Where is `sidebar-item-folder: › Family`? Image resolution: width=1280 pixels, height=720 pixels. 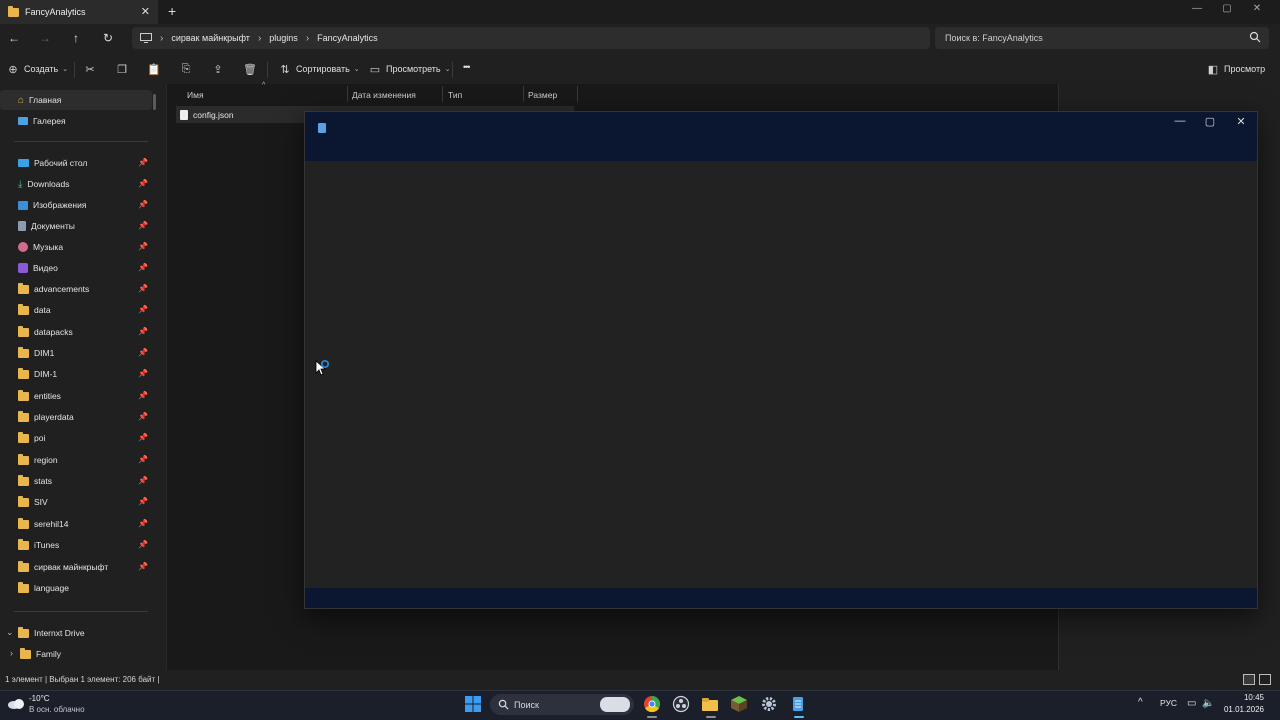 sidebar-item-folder: › Family is located at coordinates (76, 654).